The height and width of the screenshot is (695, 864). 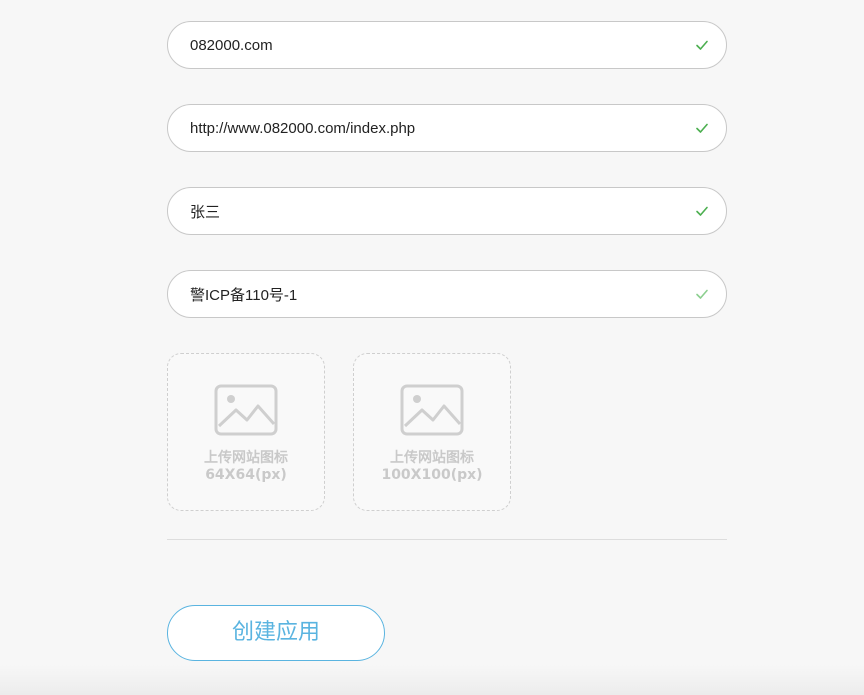 I want to click on domain-input, so click(x=435, y=45).